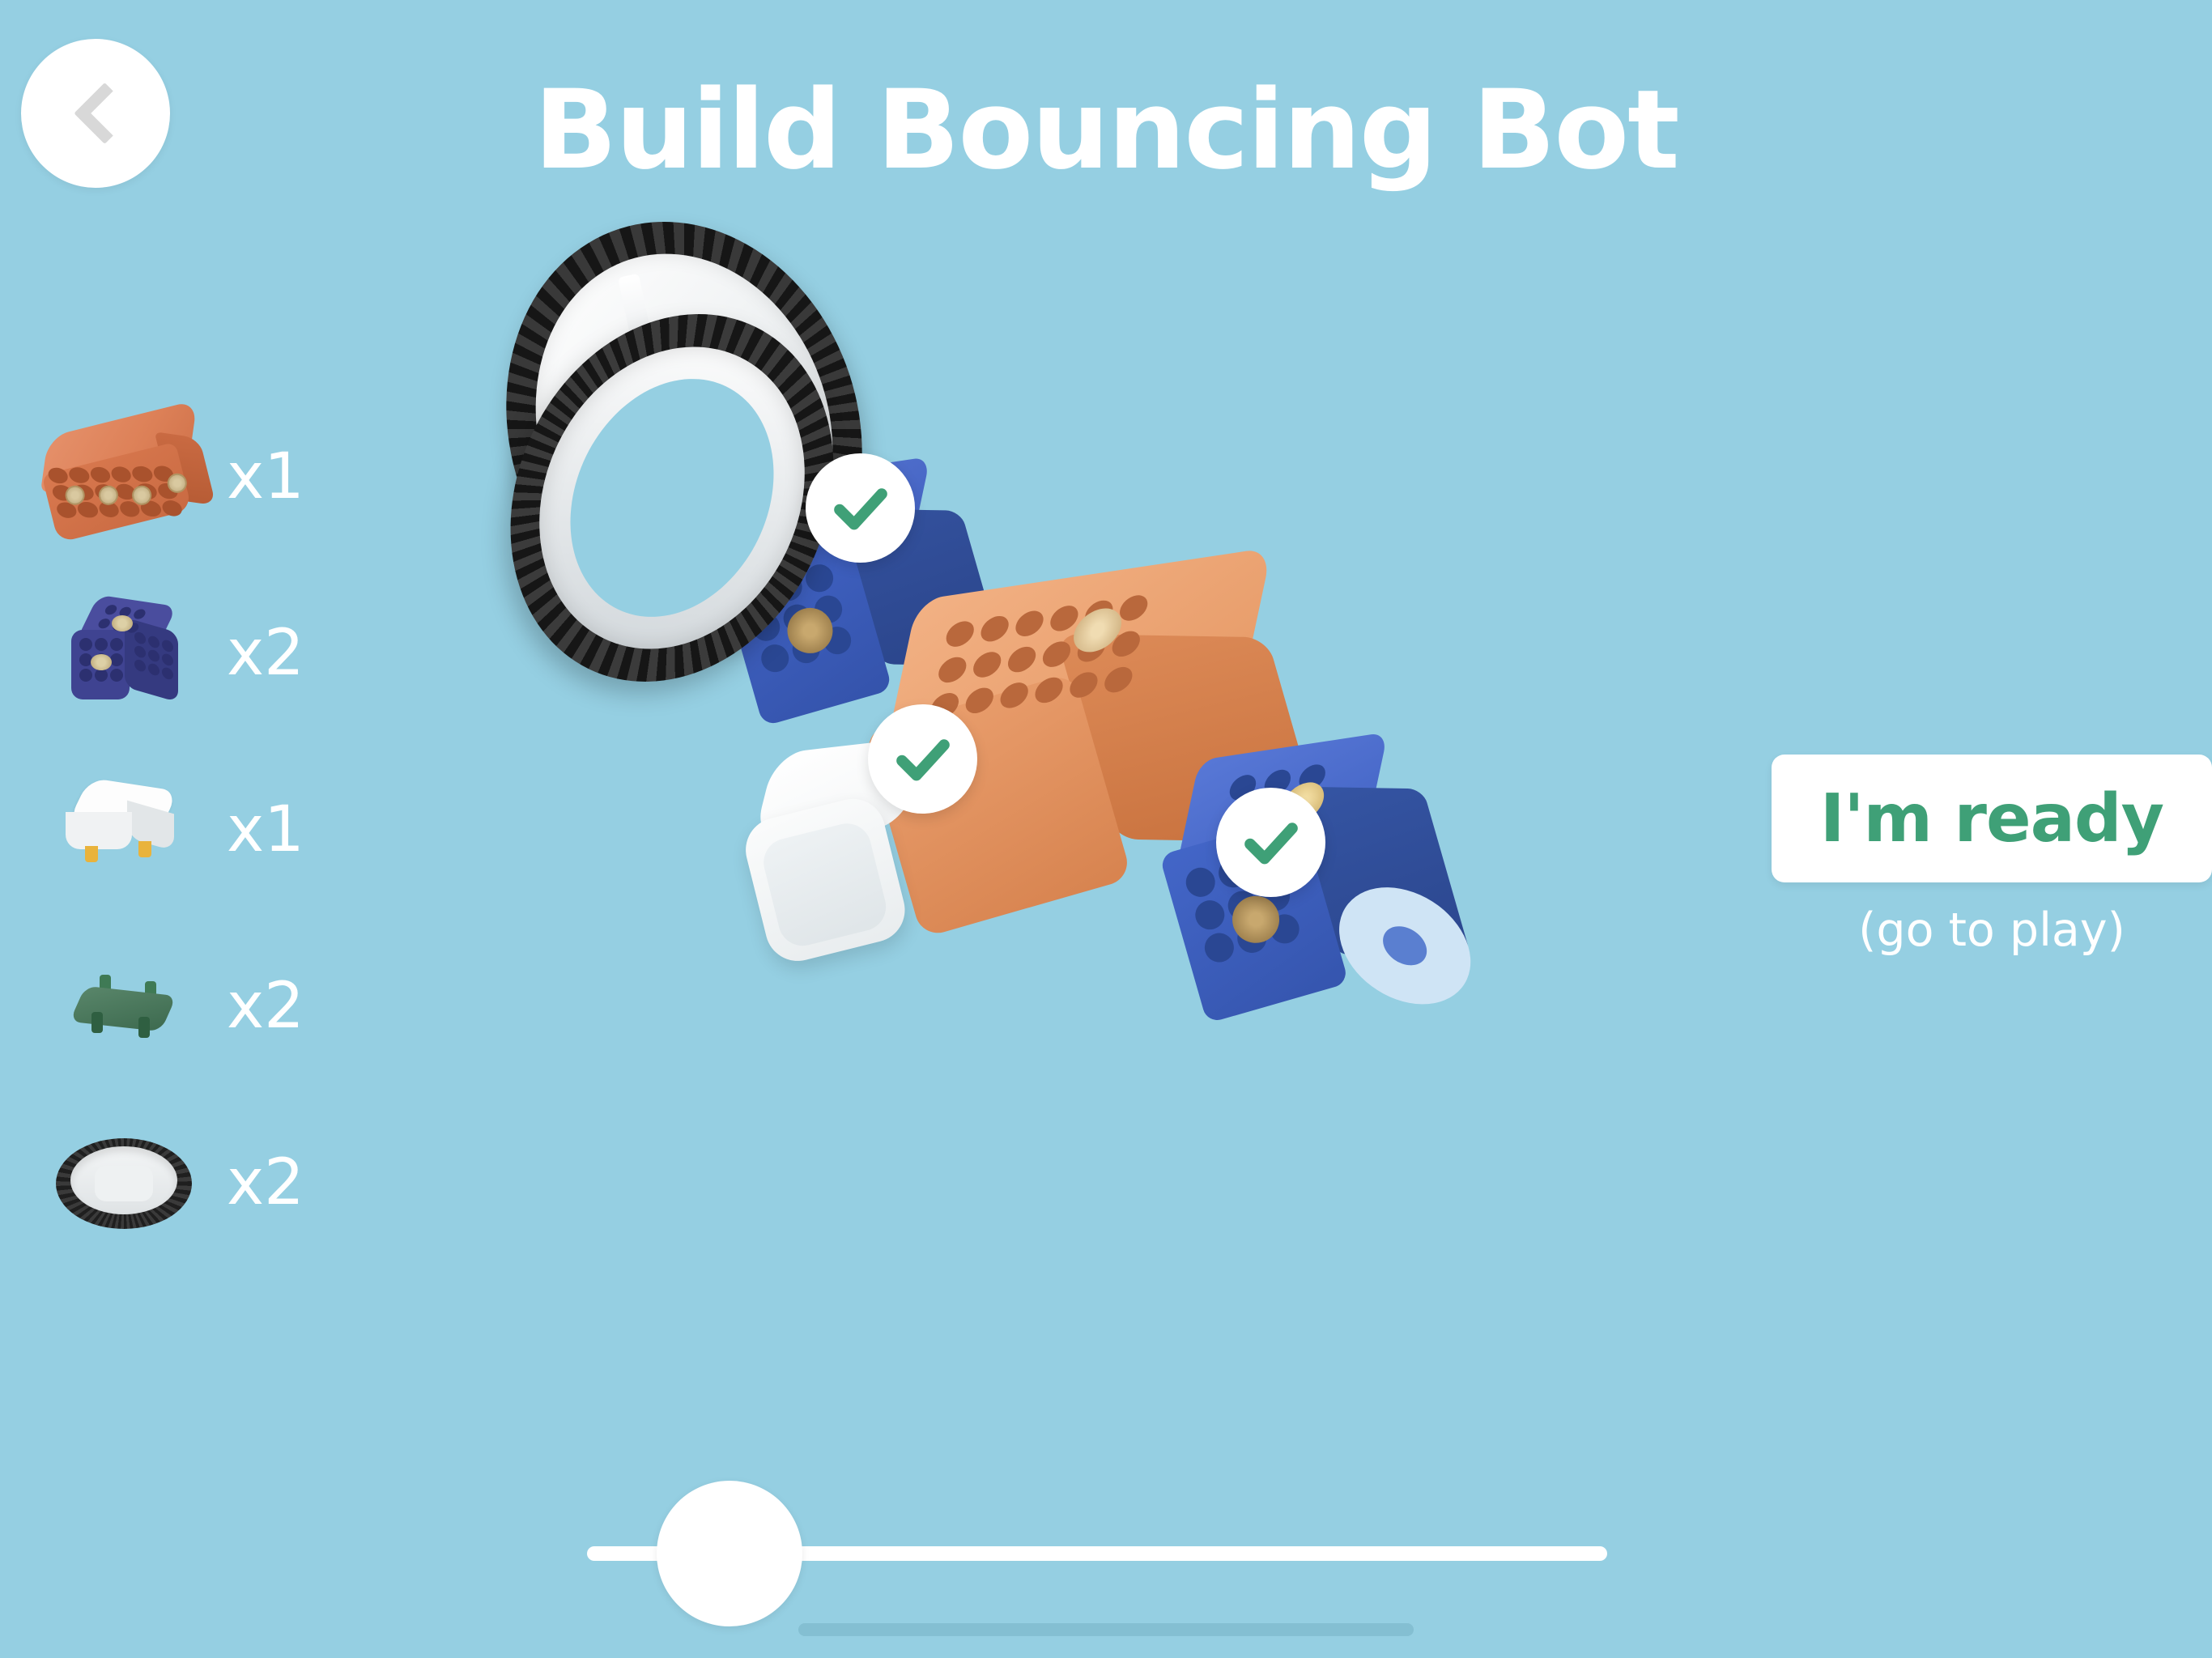 The width and height of the screenshot is (2212, 1658). I want to click on ready-group: I'm ready (go to play), so click(1992, 856).